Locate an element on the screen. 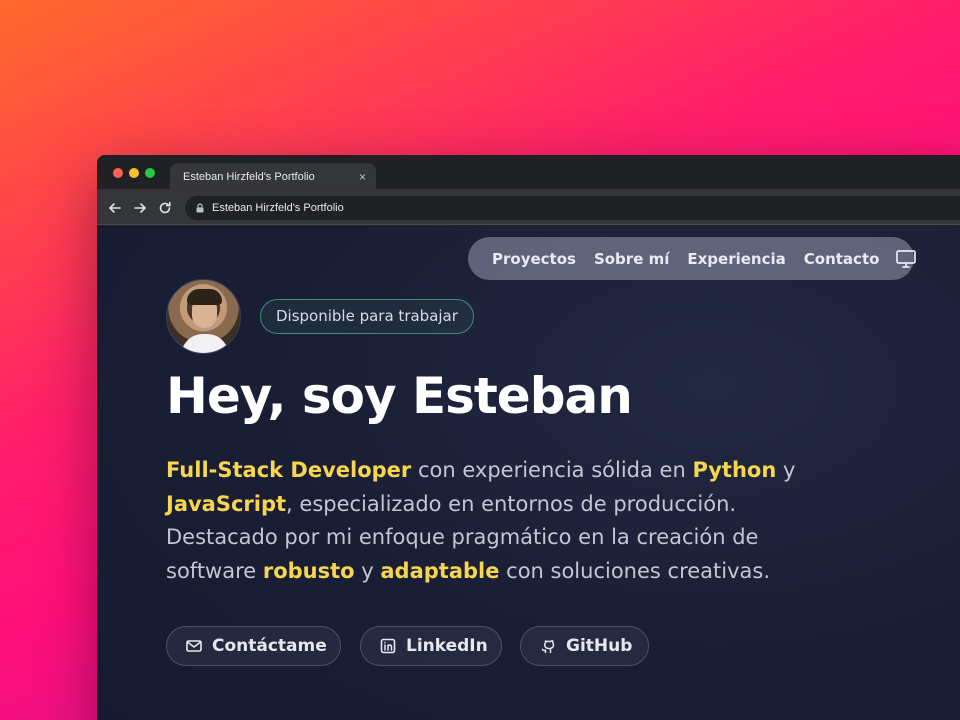 This screenshot has width=960, height=720. linkedin-button: LinkedIn is located at coordinates (431, 646).